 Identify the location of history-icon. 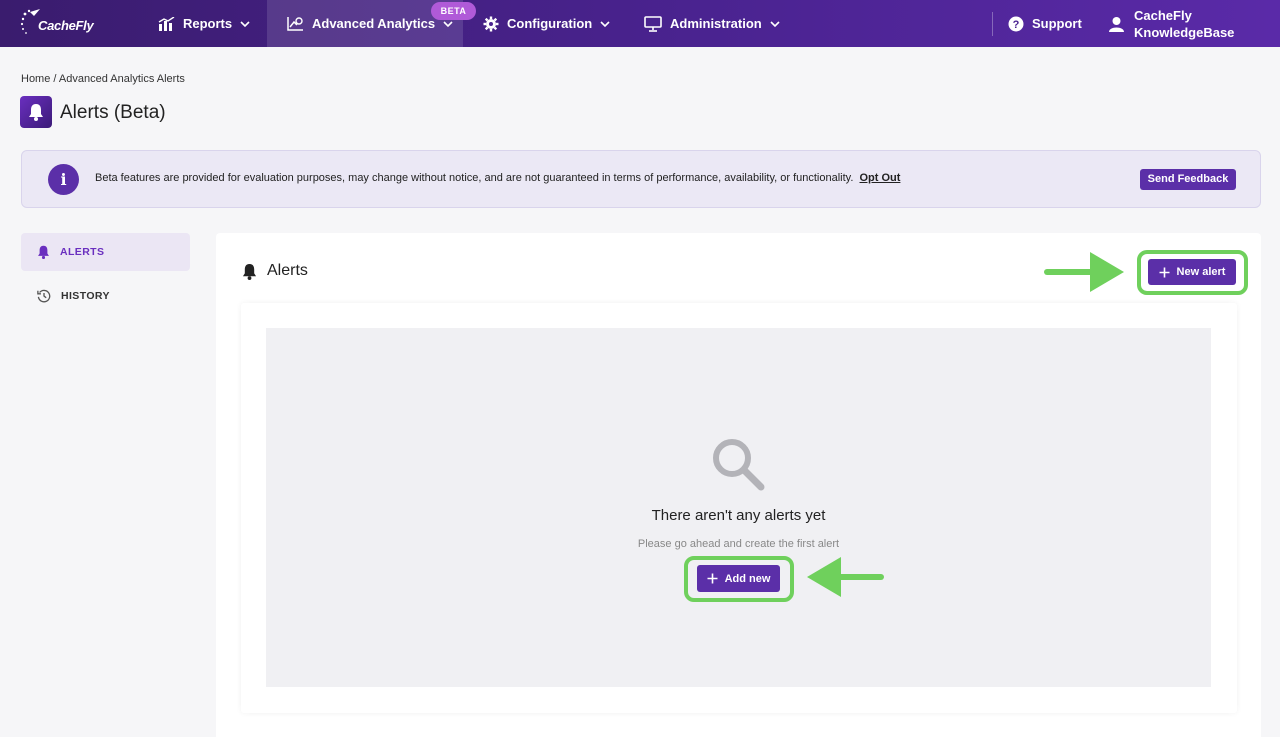
(44, 296).